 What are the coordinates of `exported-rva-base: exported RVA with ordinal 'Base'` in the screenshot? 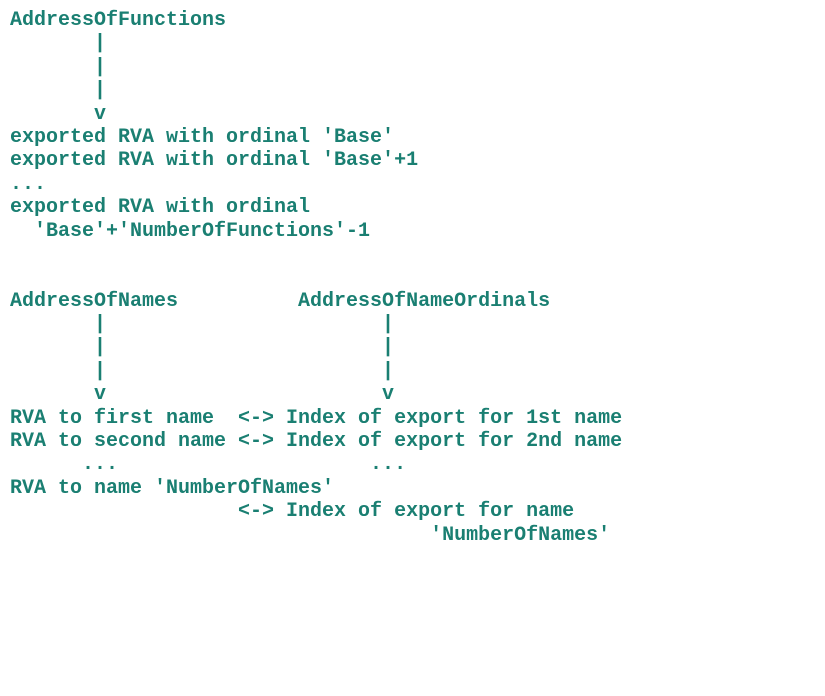 It's located at (202, 137).